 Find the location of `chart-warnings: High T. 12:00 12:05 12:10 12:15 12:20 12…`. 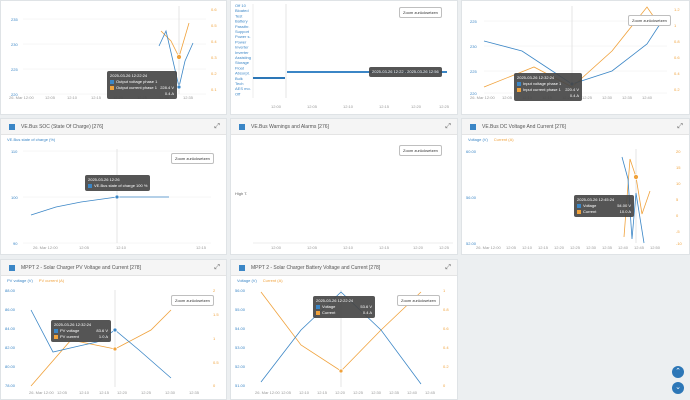

chart-warnings: High T. 12:00 12:05 12:10 12:15 12:20 12… is located at coordinates (344, 187).